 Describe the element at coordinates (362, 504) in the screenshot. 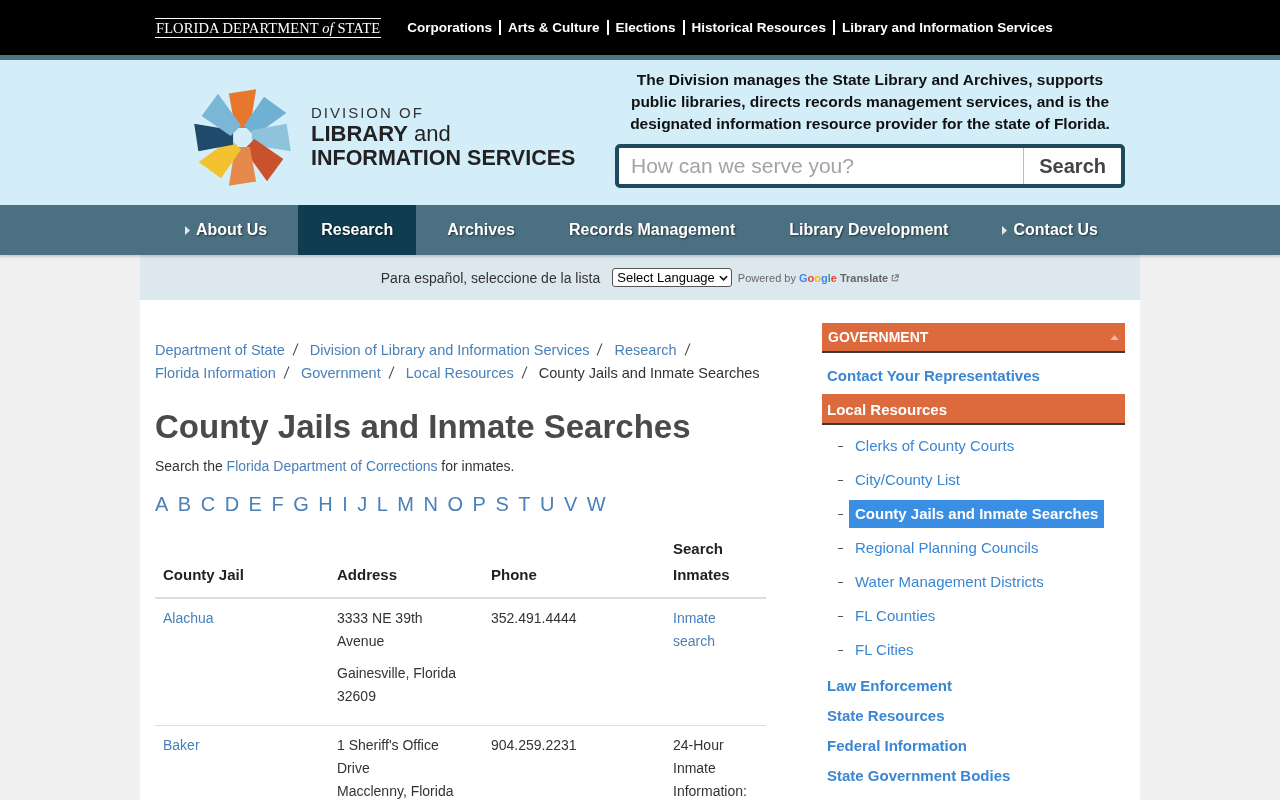

I see `letter-link: J` at that location.